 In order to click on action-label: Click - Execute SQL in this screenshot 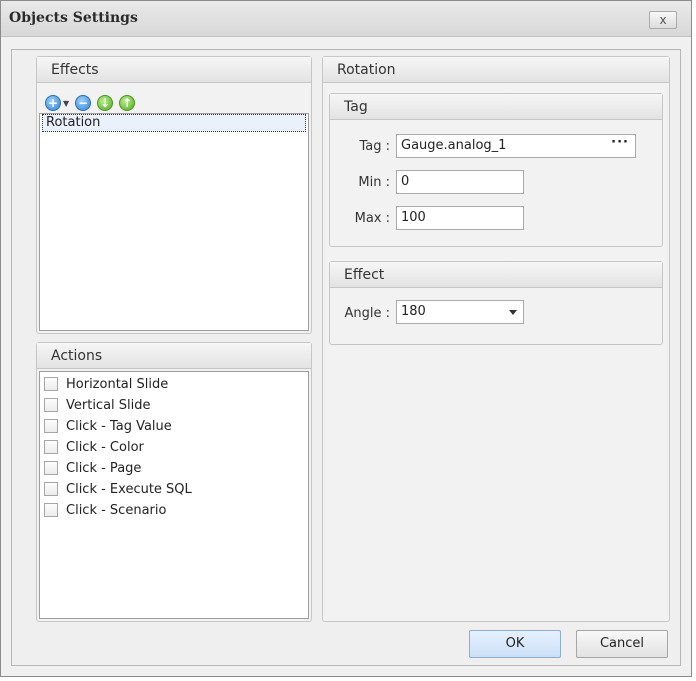, I will do `click(129, 489)`.